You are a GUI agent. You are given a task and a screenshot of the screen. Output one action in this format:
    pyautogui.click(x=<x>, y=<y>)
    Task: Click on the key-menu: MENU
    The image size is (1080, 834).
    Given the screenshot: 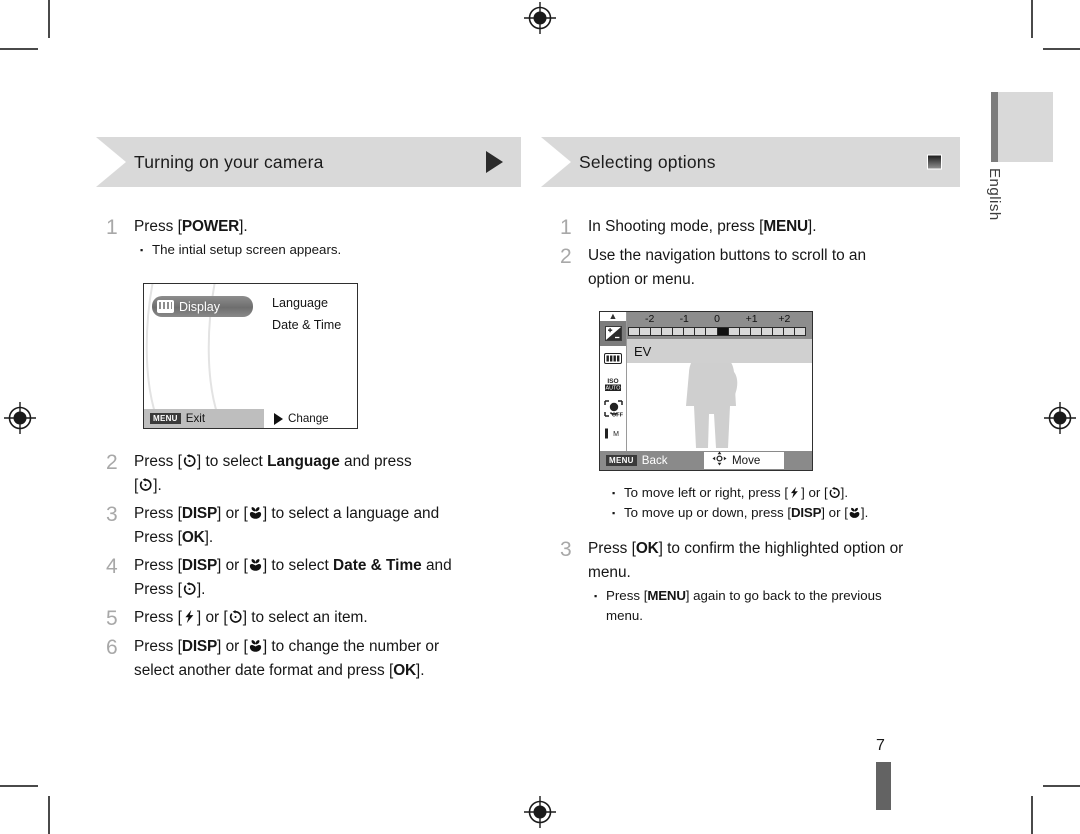 What is the action you would take?
    pyautogui.click(x=666, y=595)
    